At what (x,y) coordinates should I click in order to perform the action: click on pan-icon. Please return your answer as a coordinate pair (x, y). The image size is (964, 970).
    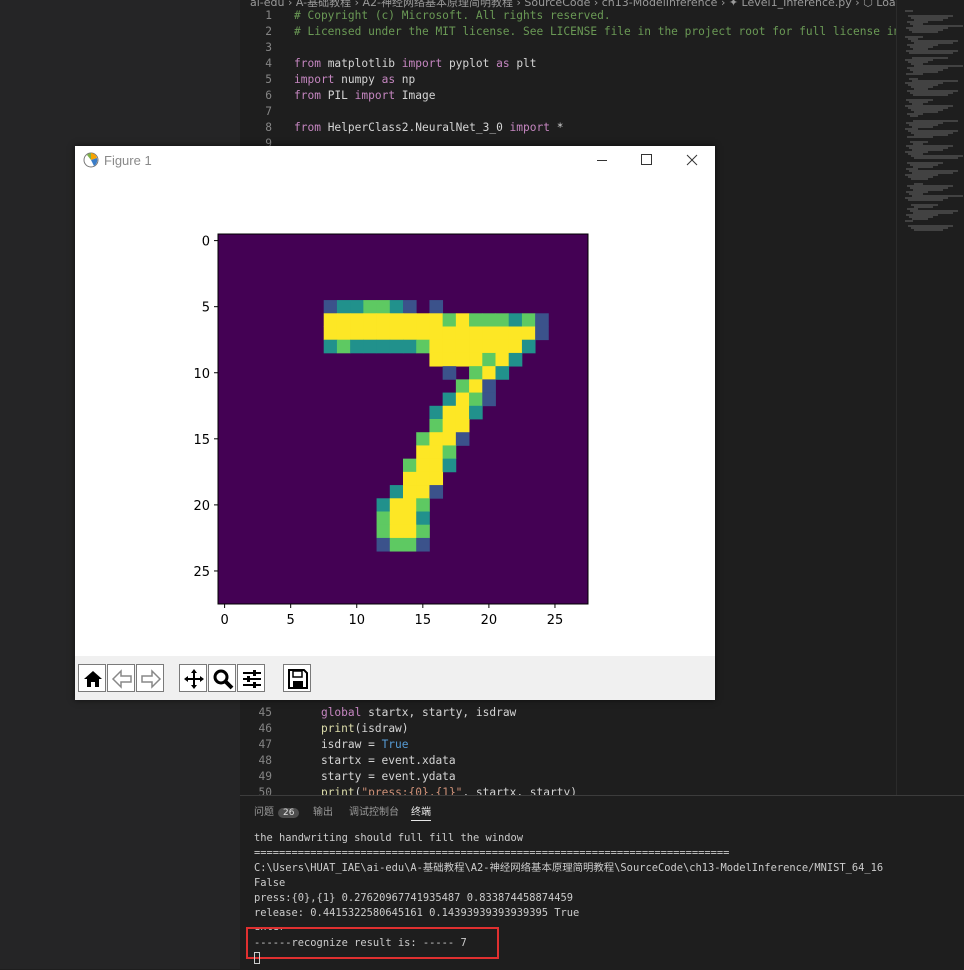
    Looking at the image, I should click on (194, 679).